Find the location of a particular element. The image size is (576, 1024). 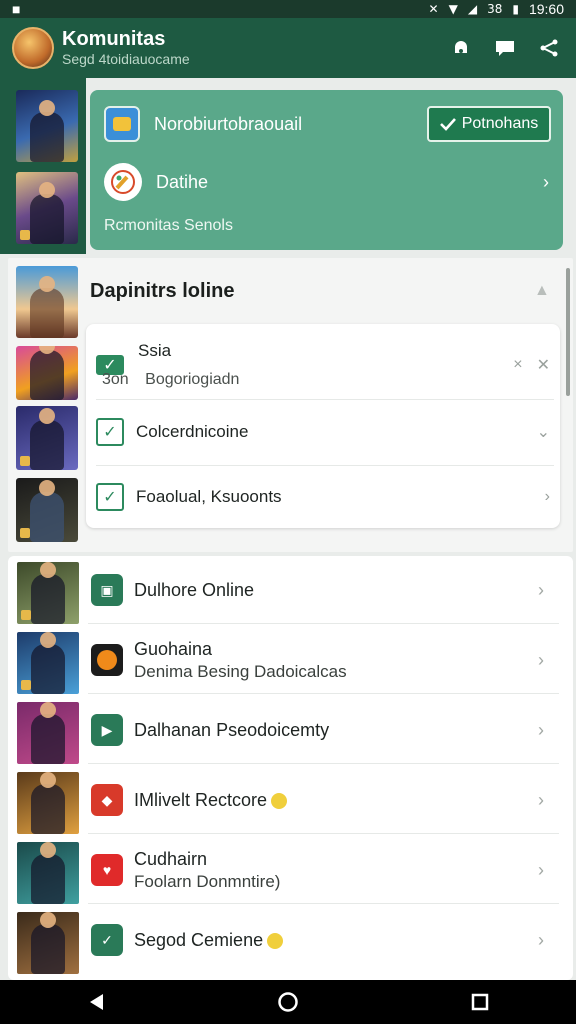

featured-row: Datihe › is located at coordinates (326, 182).